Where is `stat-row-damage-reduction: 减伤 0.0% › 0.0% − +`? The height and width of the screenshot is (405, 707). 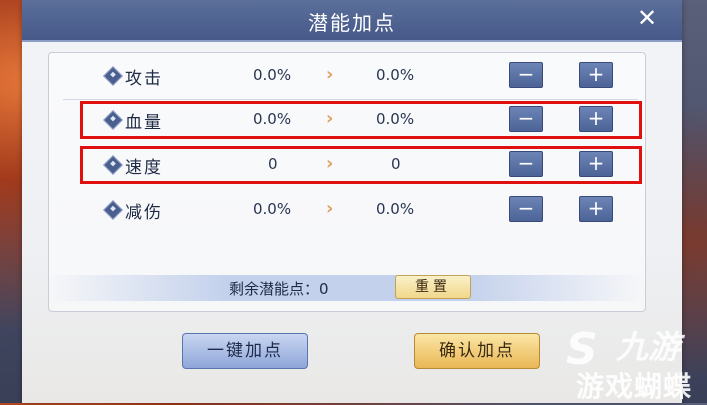
stat-row-damage-reduction: 减伤 0.0% › 0.0% − + is located at coordinates (350, 210).